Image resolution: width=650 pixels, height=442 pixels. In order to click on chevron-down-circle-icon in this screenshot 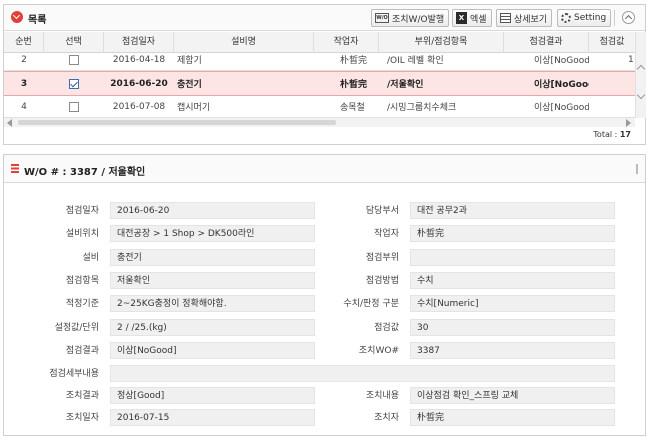, I will do `click(17, 17)`.